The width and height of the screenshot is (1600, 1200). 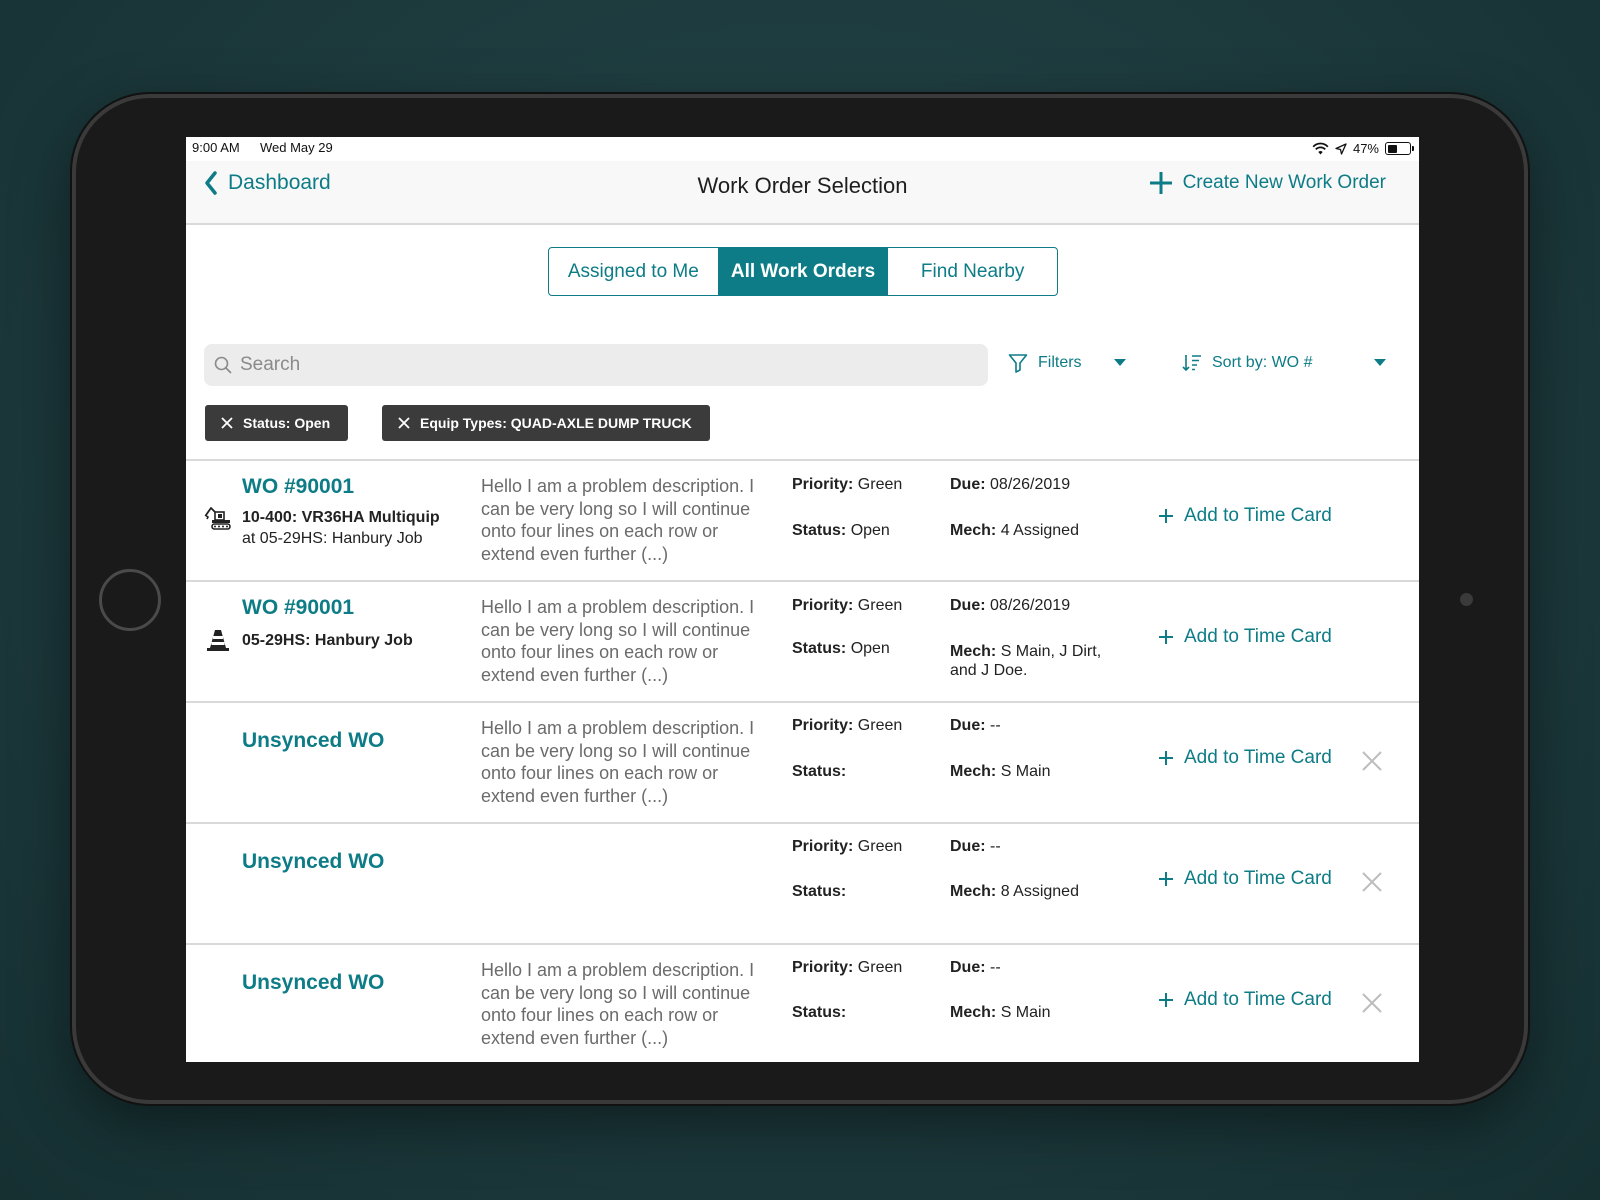 What do you see at coordinates (341, 517) in the screenshot?
I see `equipment-name: 10-400: VR36HA Multiquip` at bounding box center [341, 517].